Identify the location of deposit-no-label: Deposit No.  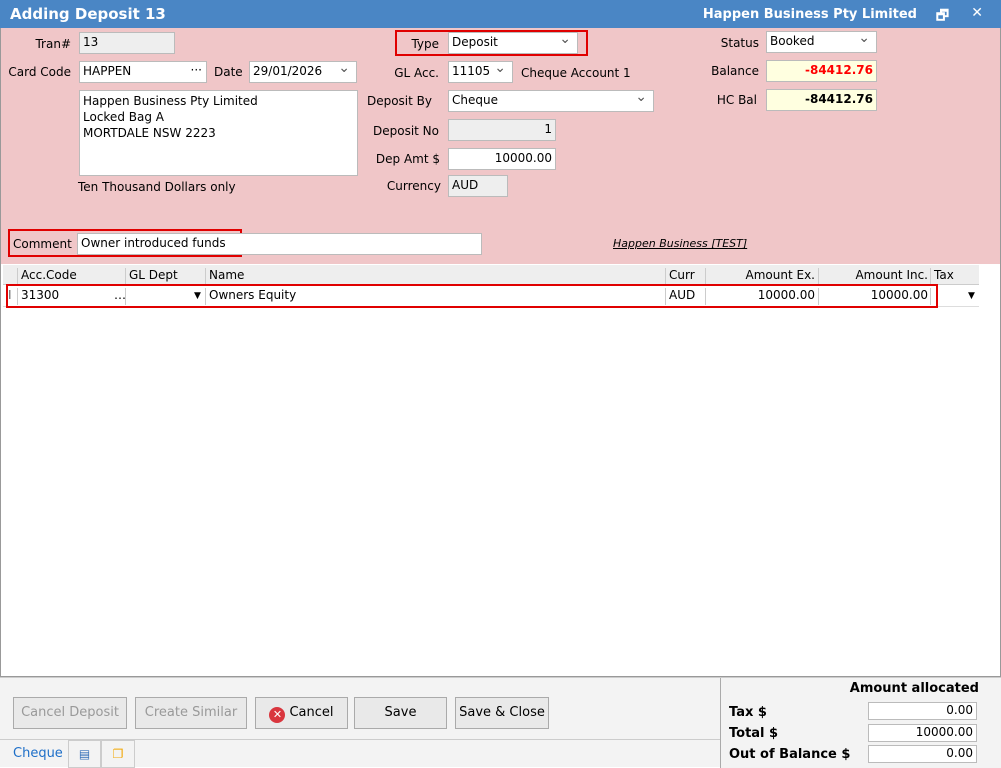
(405, 131).